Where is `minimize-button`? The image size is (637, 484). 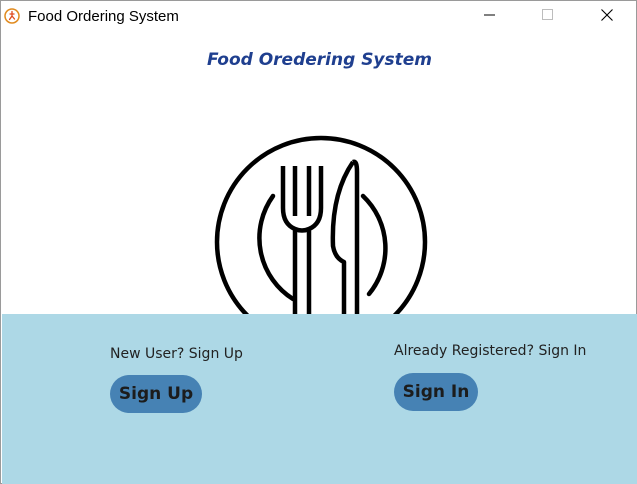
minimize-button is located at coordinates (490, 16).